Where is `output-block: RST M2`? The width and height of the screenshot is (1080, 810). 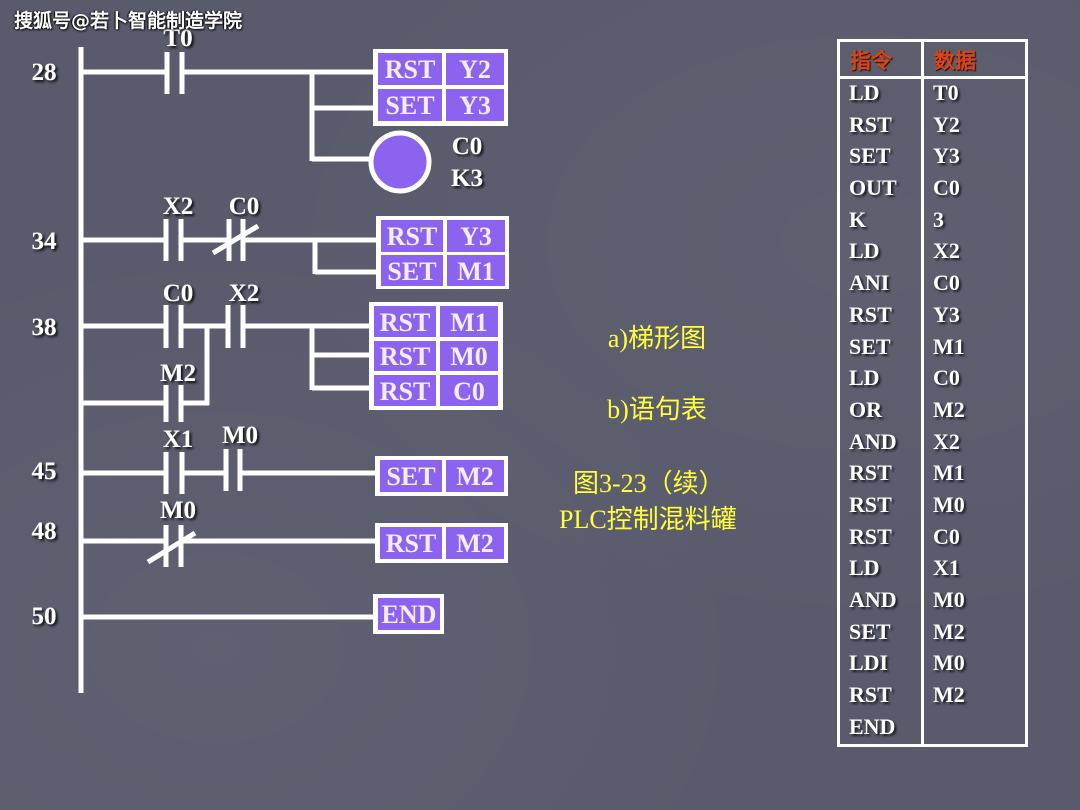
output-block: RST M2 is located at coordinates (441, 543).